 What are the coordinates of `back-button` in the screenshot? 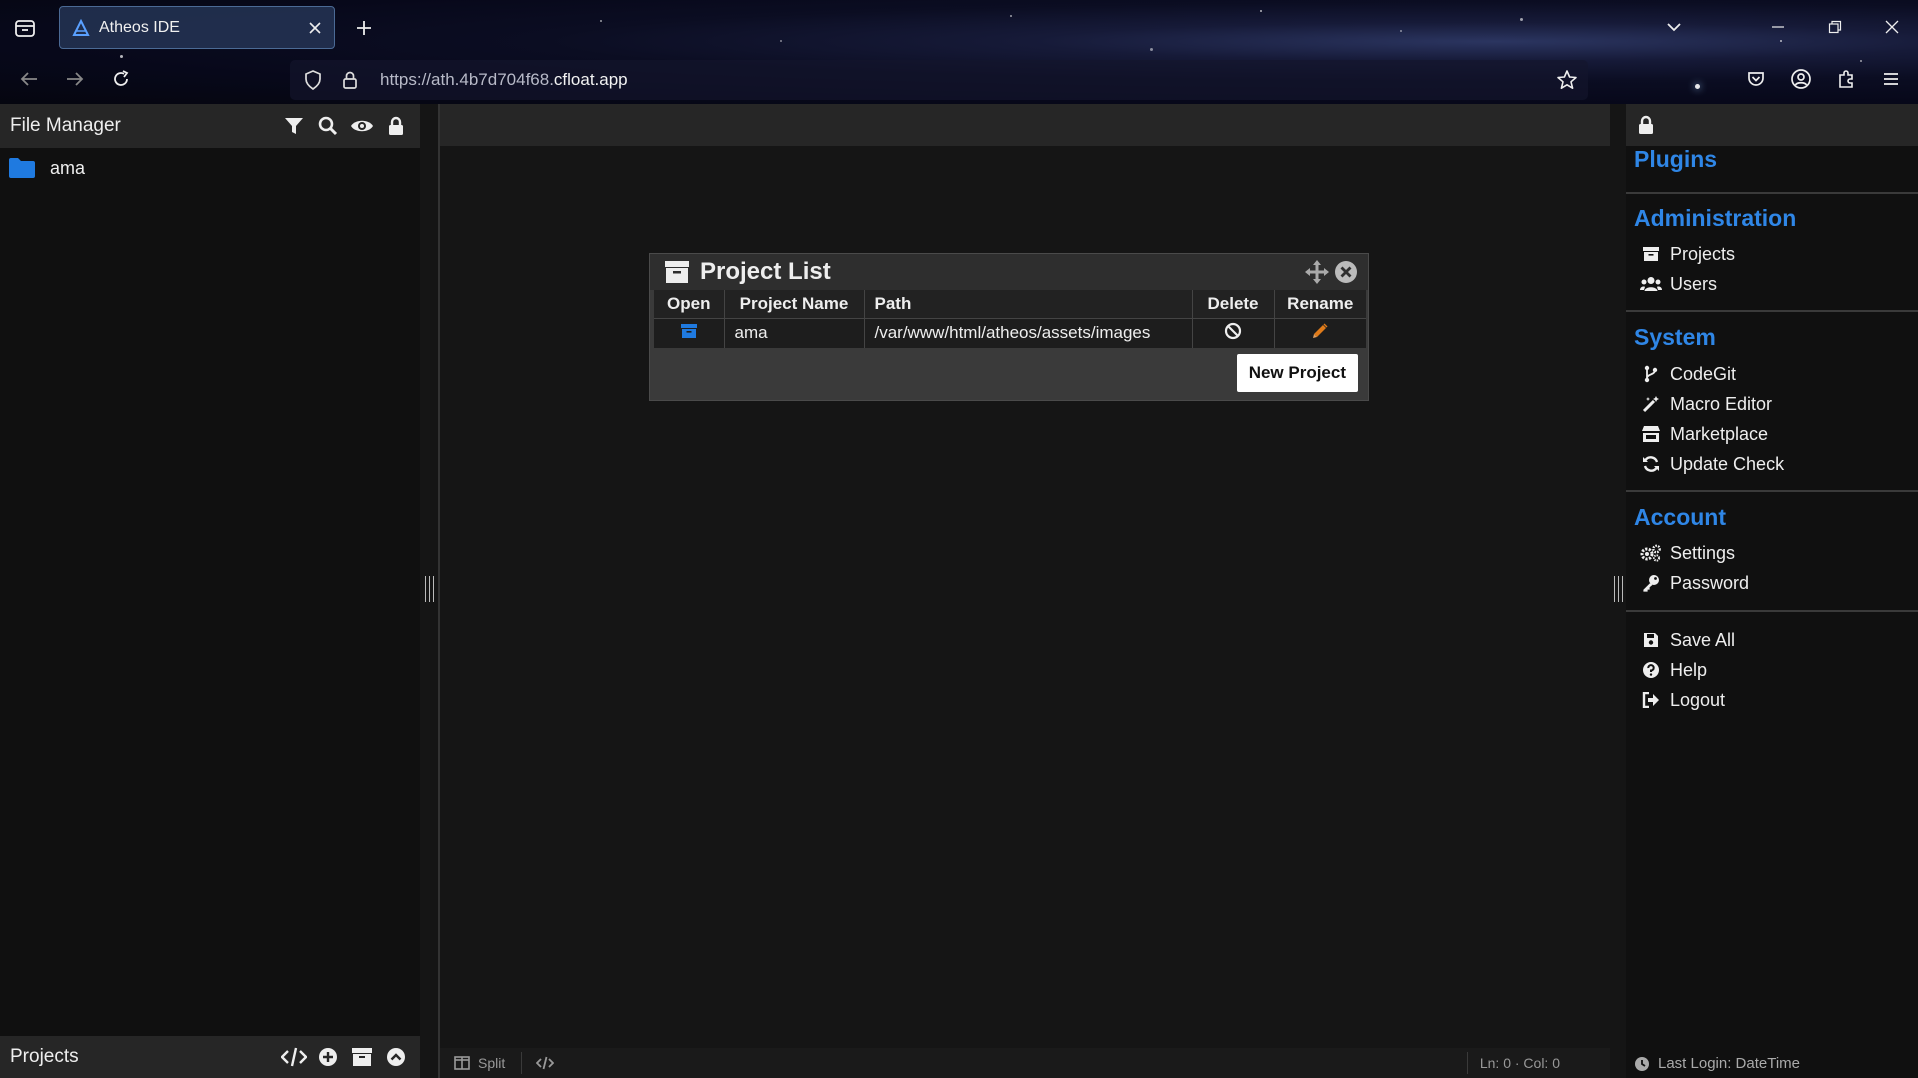 It's located at (29, 79).